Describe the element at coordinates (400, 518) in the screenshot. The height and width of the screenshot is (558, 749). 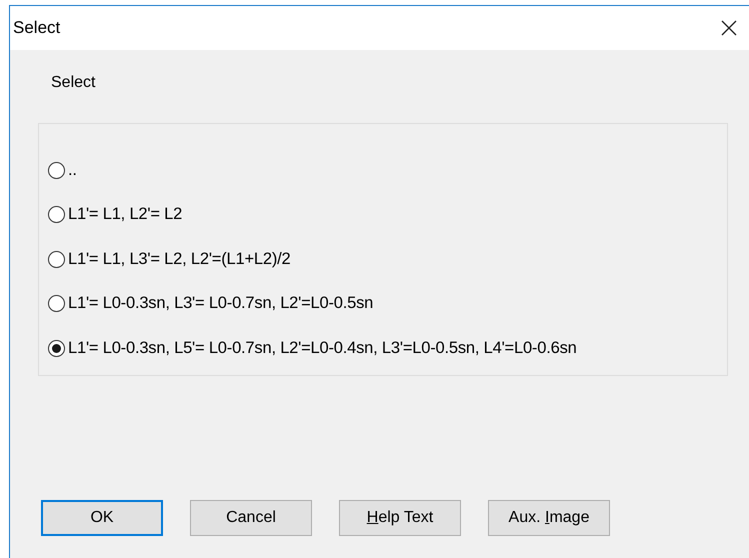
I see `dialog-button: Help Text` at that location.